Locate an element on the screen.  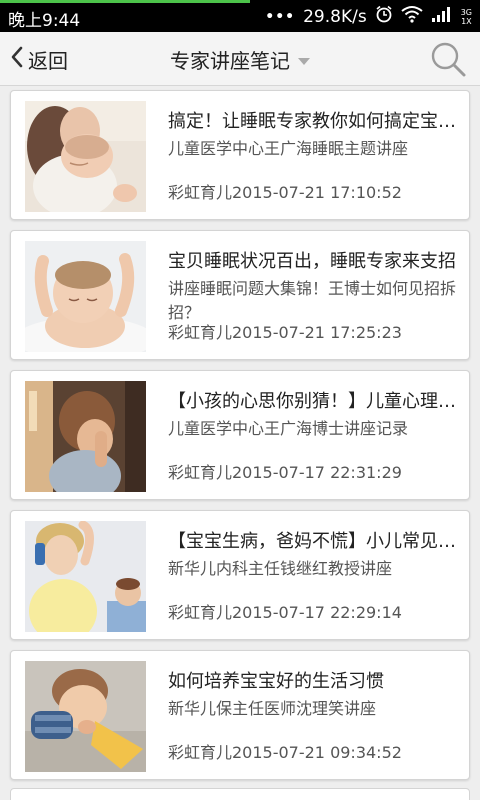
item-meta: 彩虹育儿2015-07-17 22:31:29 is located at coordinates (285, 472).